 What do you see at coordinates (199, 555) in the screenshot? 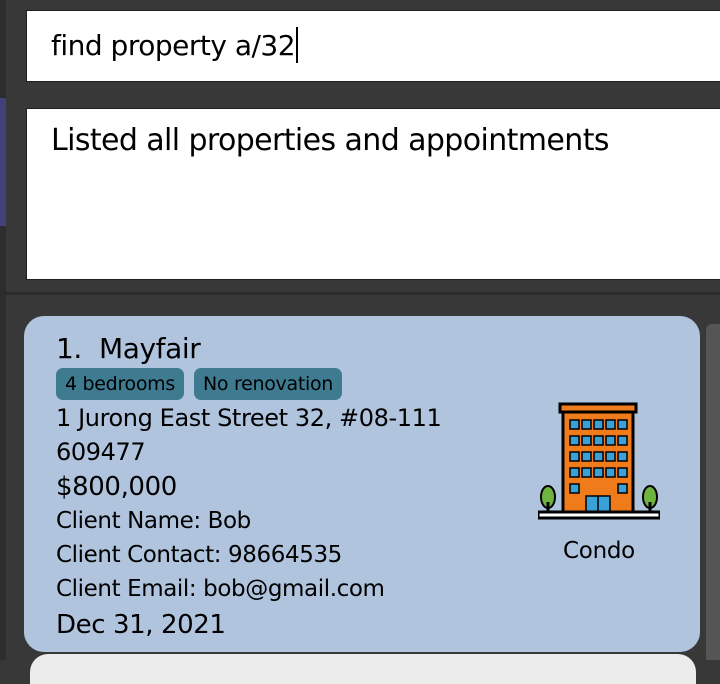
I see `client-contact: Client Contact: 98664535` at bounding box center [199, 555].